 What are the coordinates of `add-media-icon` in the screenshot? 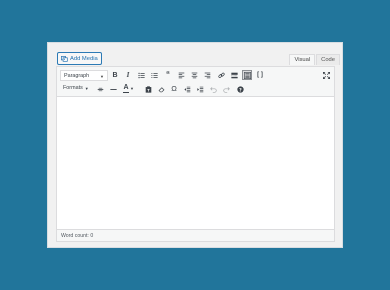 It's located at (64, 59).